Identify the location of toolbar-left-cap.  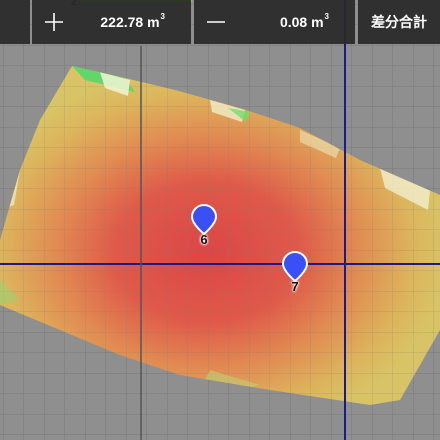
(15, 22).